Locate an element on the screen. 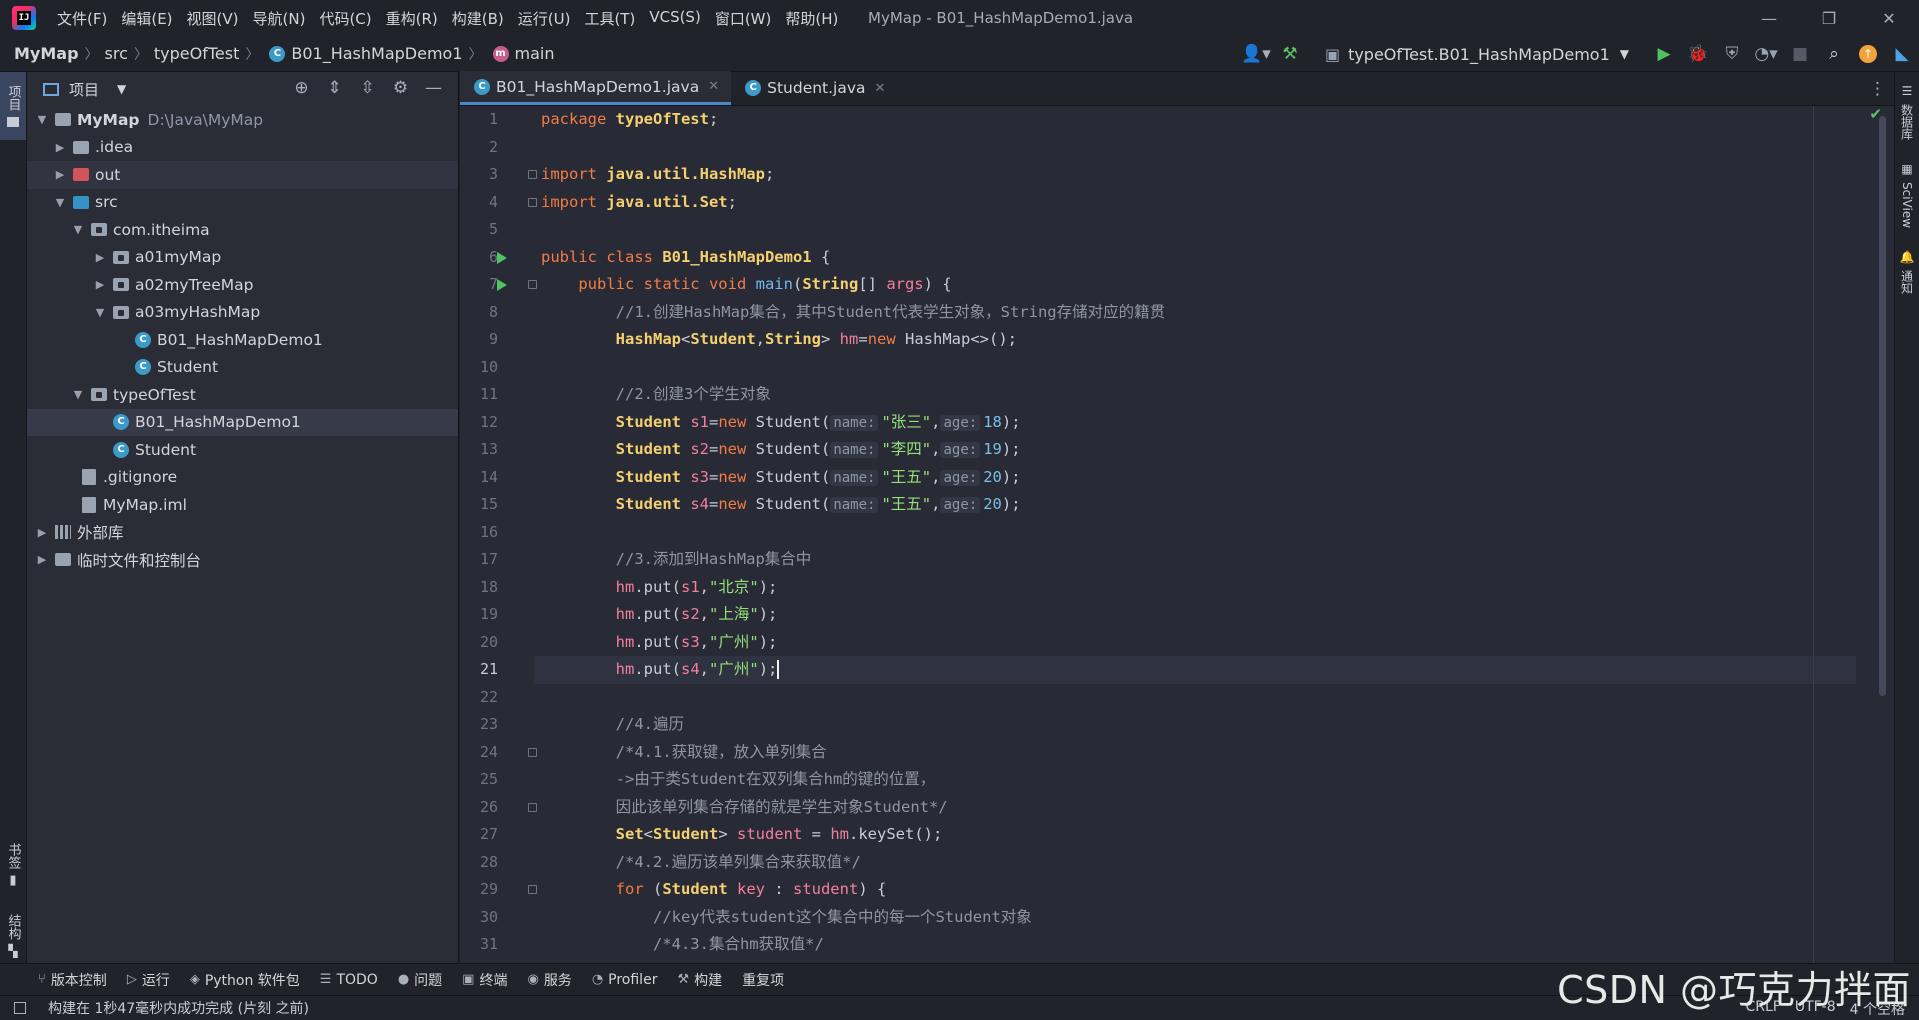 This screenshot has width=1919, height=1020. tool-profiler: ◔ Profiler is located at coordinates (625, 980).